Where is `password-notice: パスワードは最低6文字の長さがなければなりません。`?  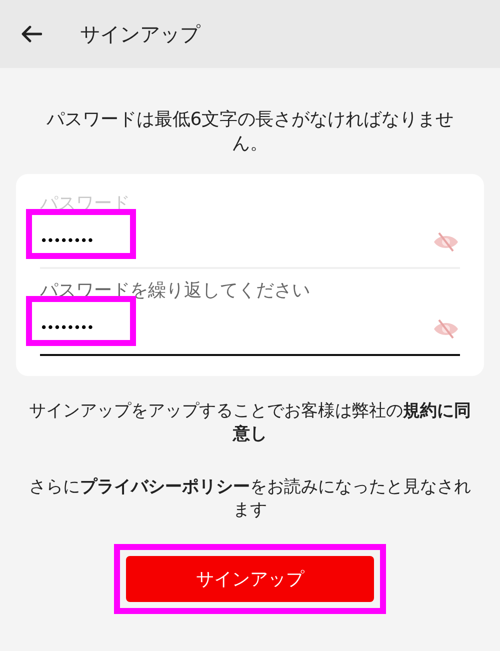 password-notice: パスワードは最低6文字の長さがなければなりません。 is located at coordinates (250, 132).